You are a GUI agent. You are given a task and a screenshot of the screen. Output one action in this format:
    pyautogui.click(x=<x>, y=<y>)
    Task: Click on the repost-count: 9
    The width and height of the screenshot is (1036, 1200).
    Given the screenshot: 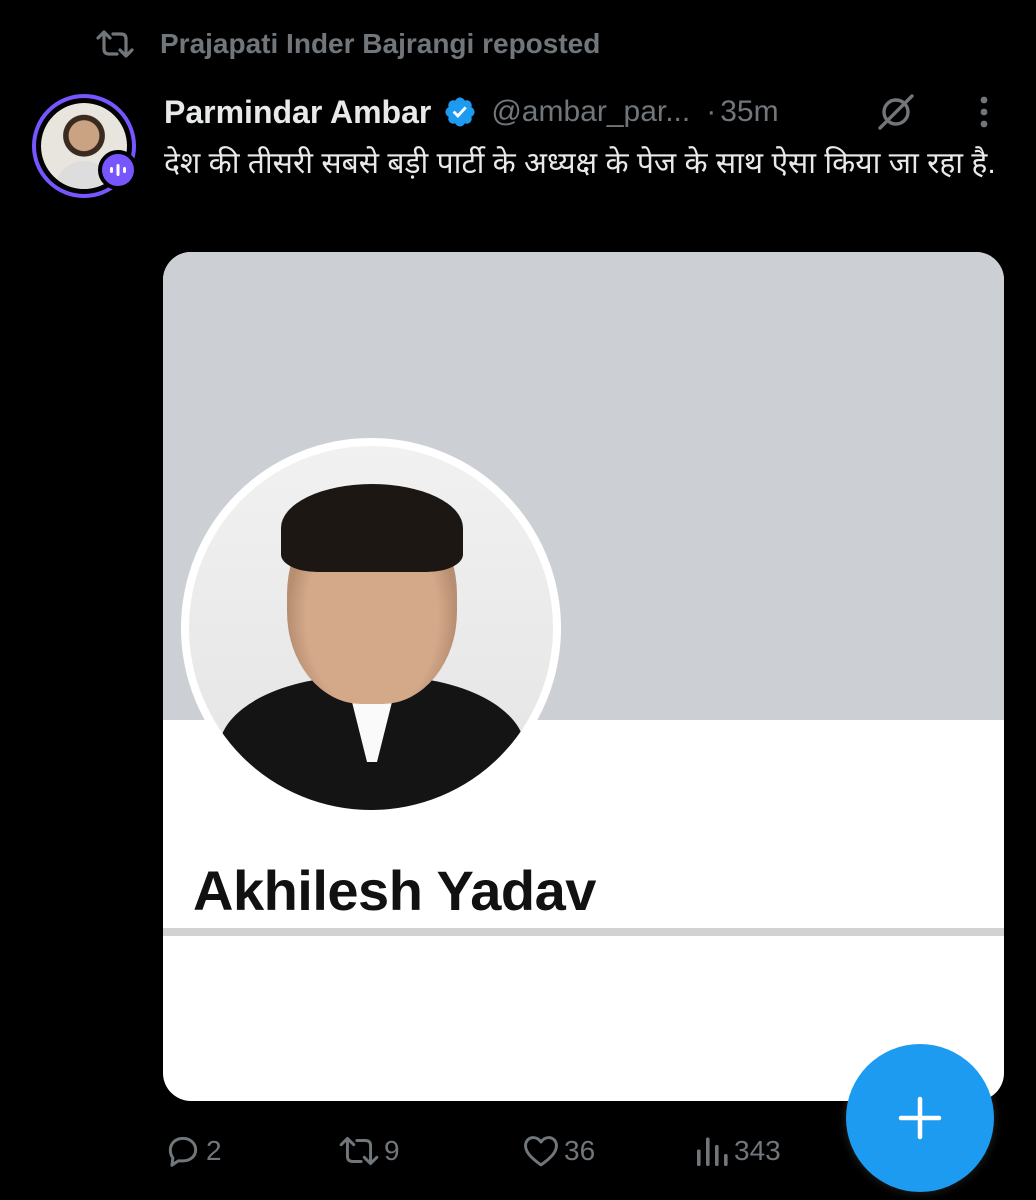 What is the action you would take?
    pyautogui.click(x=392, y=1150)
    